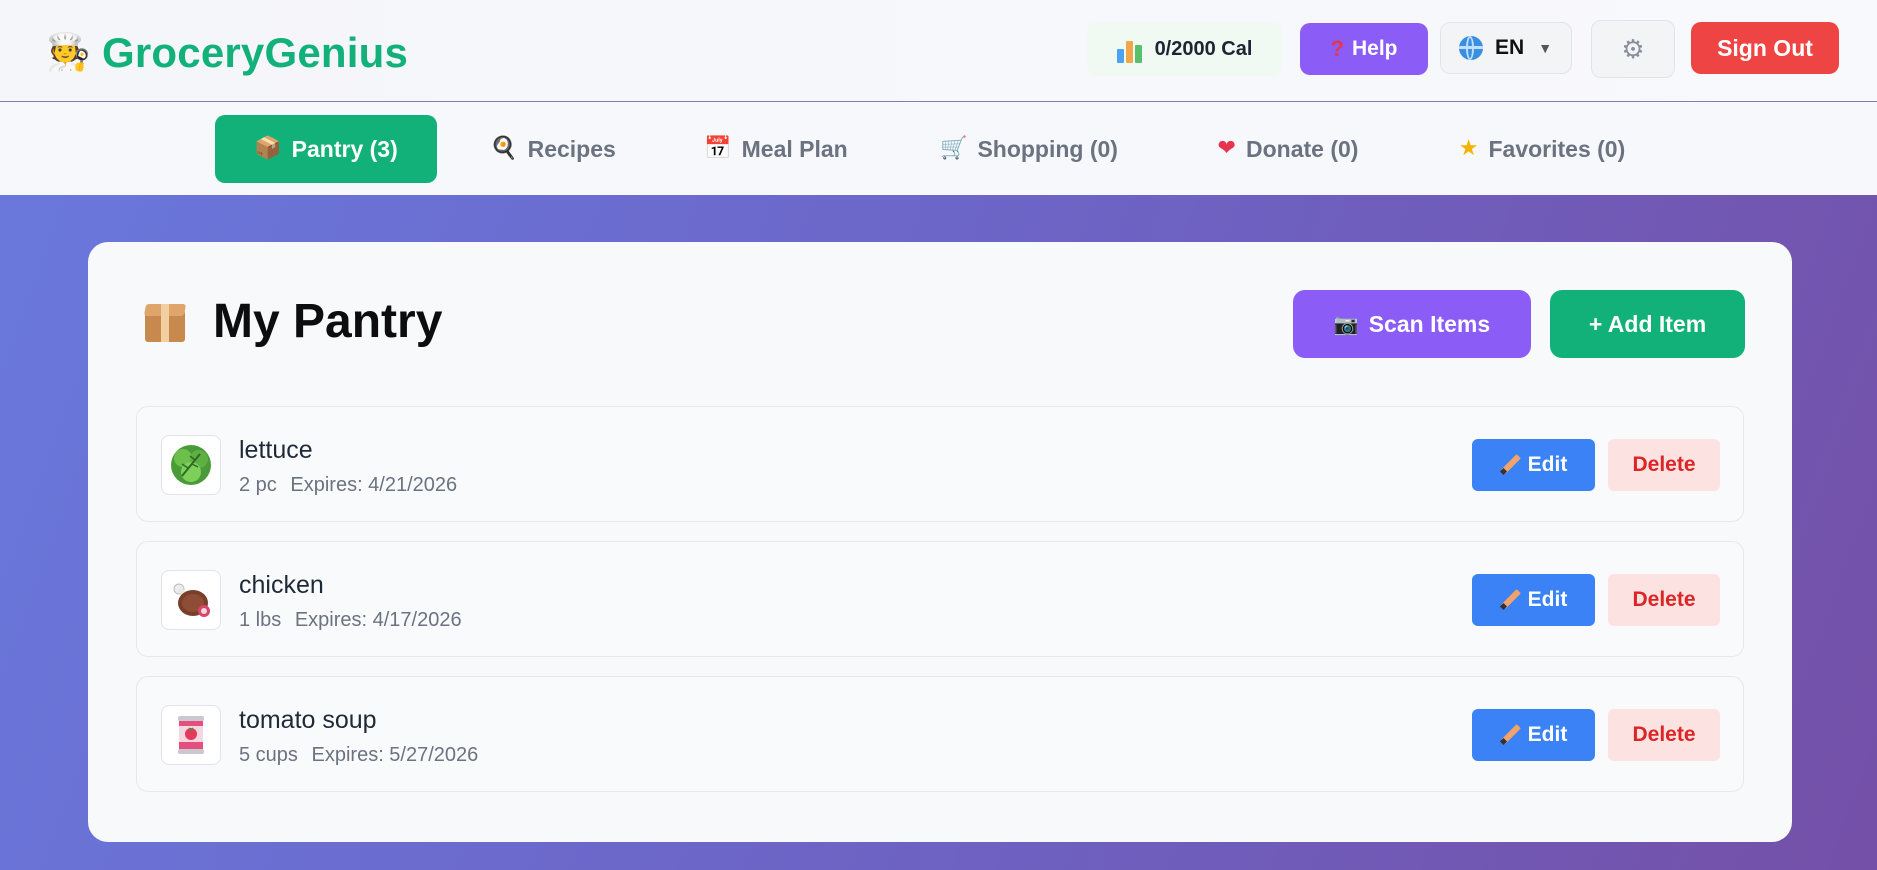 The height and width of the screenshot is (870, 1877). What do you see at coordinates (504, 148) in the screenshot?
I see `search-pan-icon: 🍳` at bounding box center [504, 148].